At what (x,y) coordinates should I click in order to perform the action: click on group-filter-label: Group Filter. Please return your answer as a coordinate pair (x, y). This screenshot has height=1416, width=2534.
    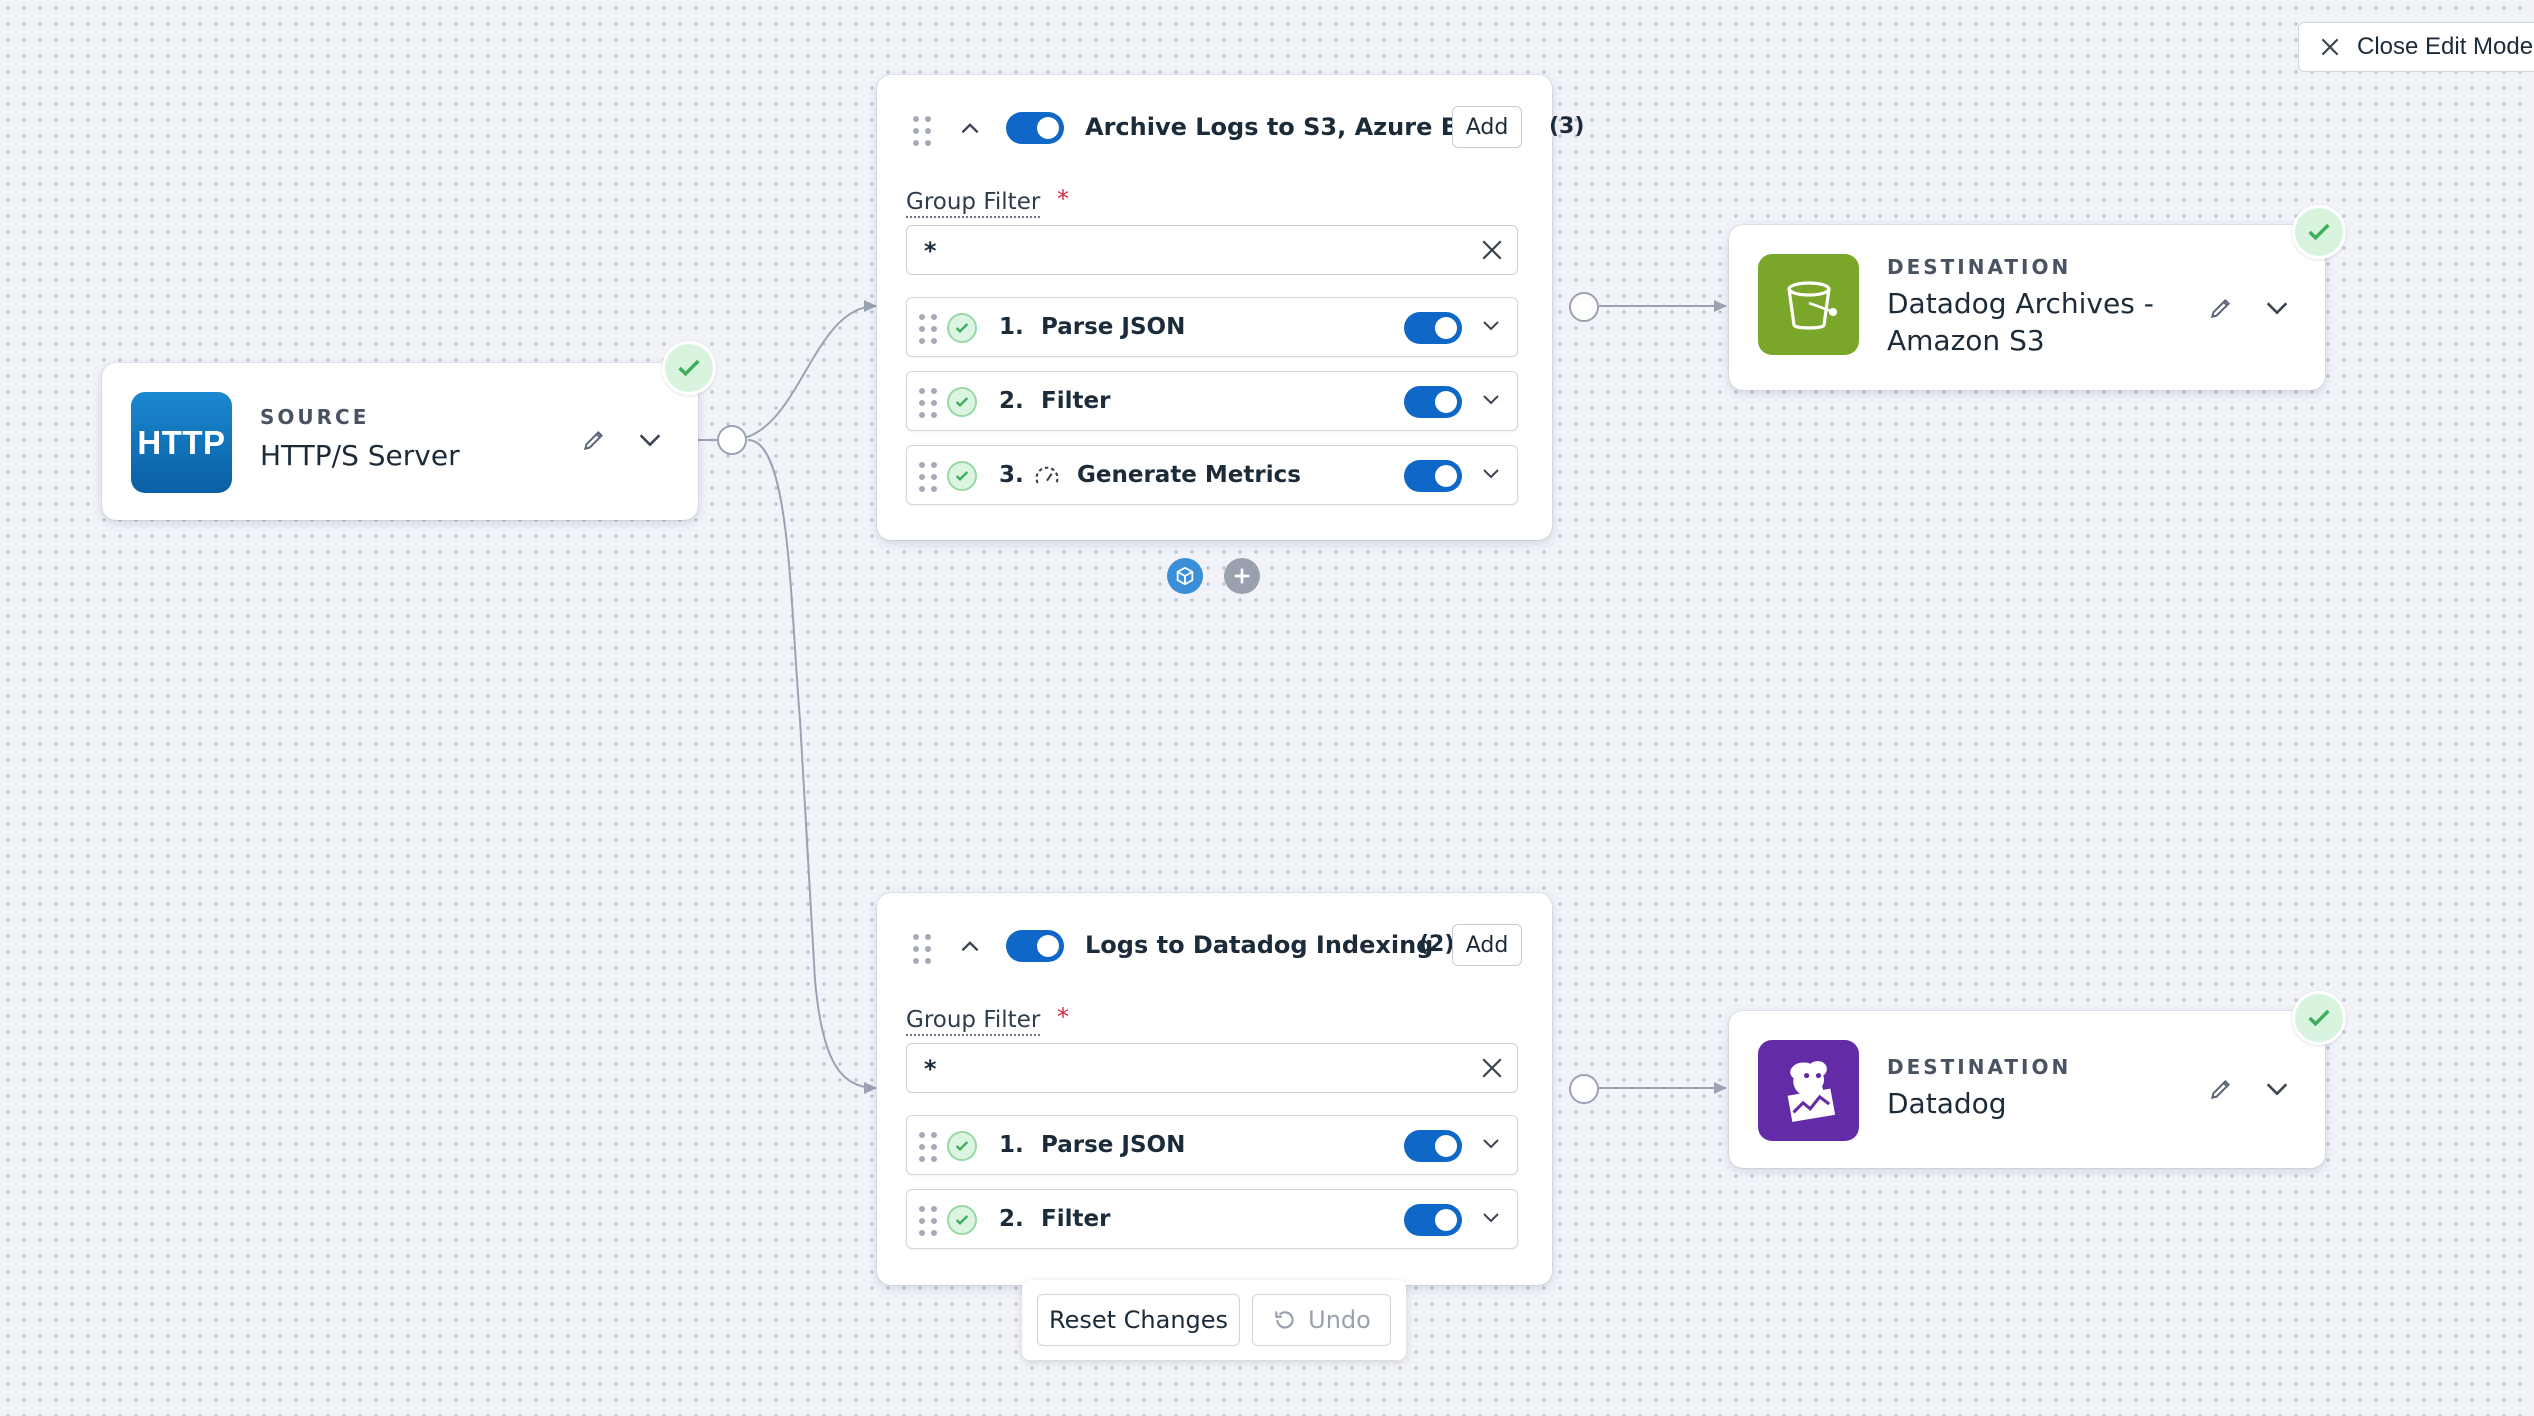
    Looking at the image, I should click on (973, 203).